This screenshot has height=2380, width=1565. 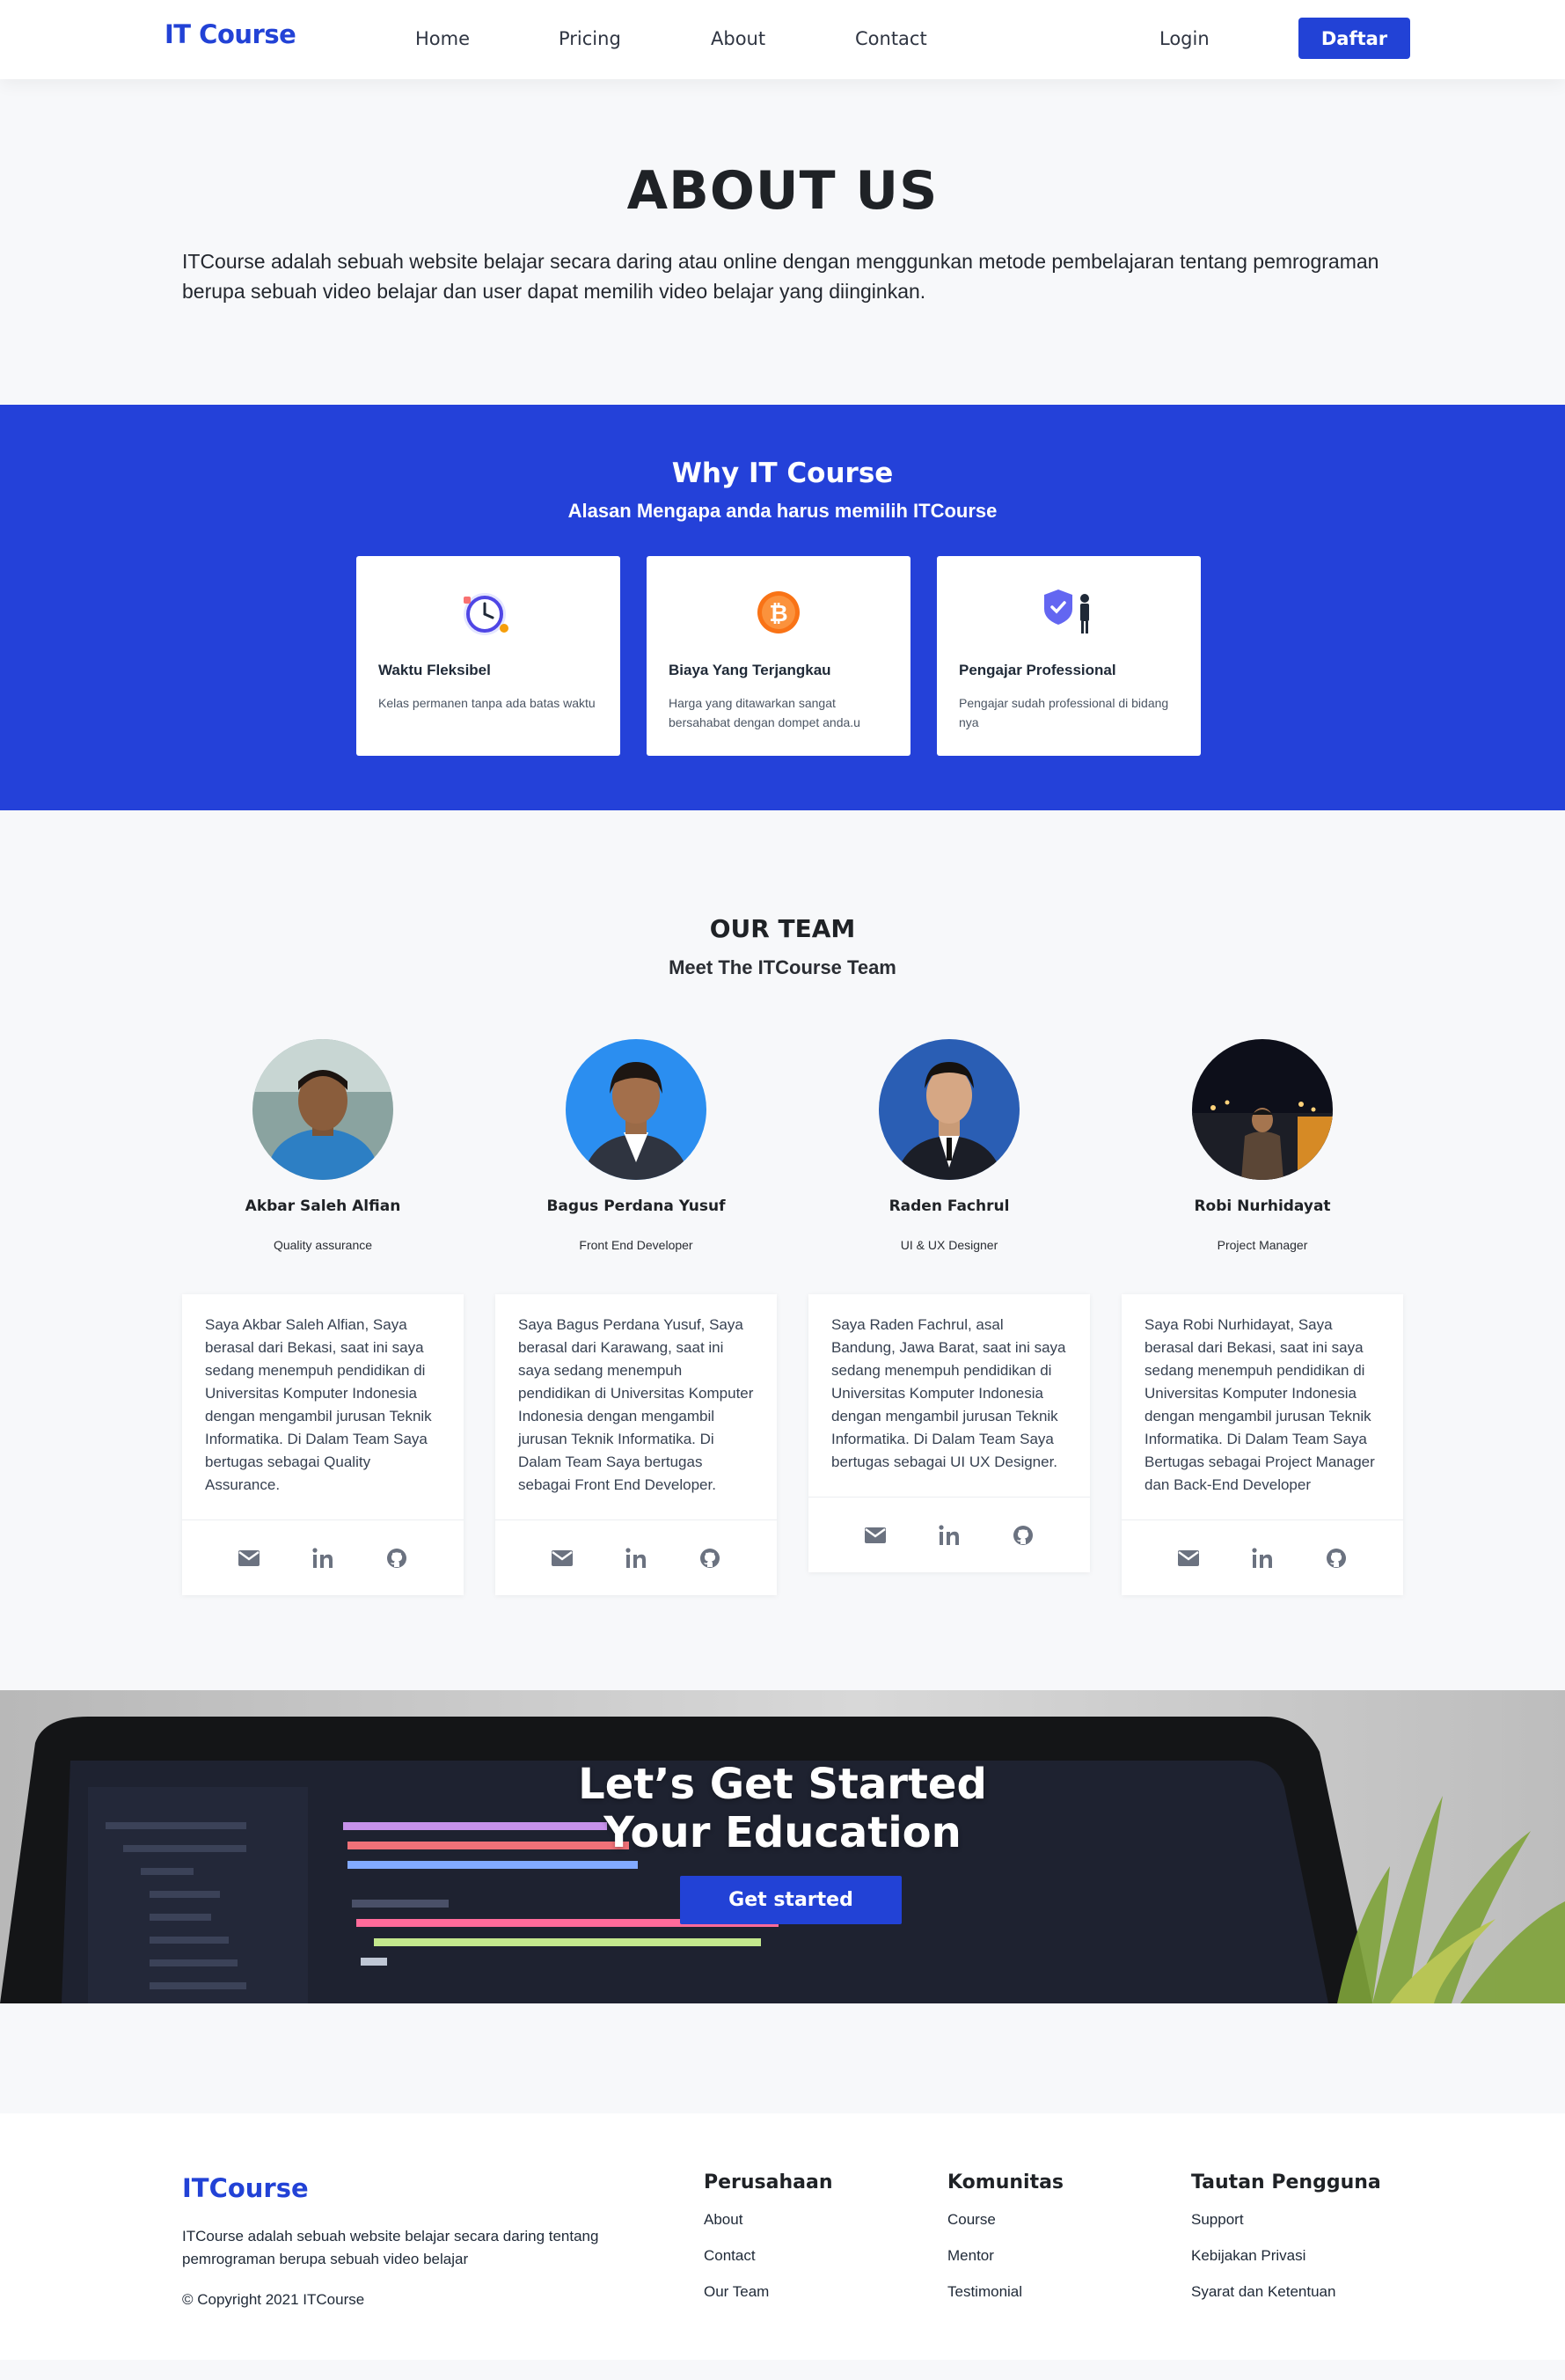 What do you see at coordinates (782, 1784) in the screenshot?
I see `cta-title-line1: Let’s Get Started` at bounding box center [782, 1784].